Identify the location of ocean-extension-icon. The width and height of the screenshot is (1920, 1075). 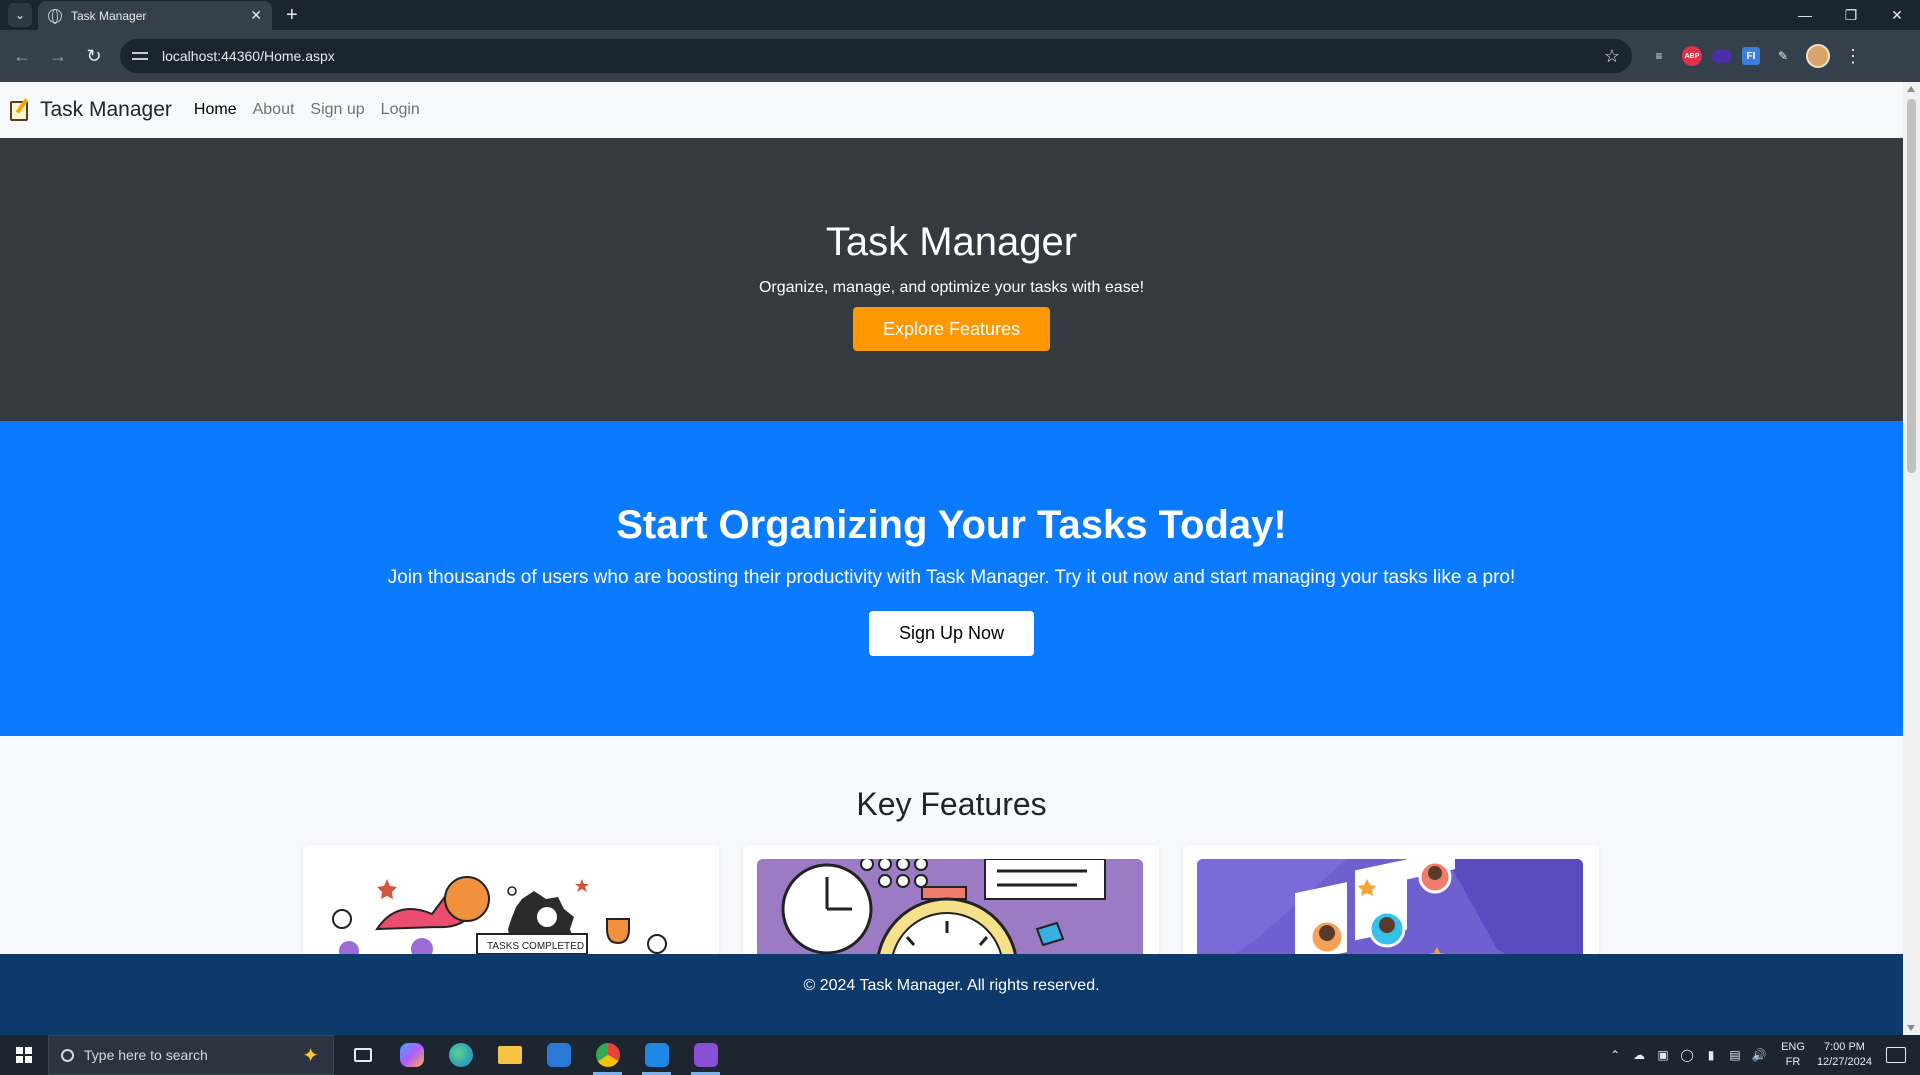
(1722, 56).